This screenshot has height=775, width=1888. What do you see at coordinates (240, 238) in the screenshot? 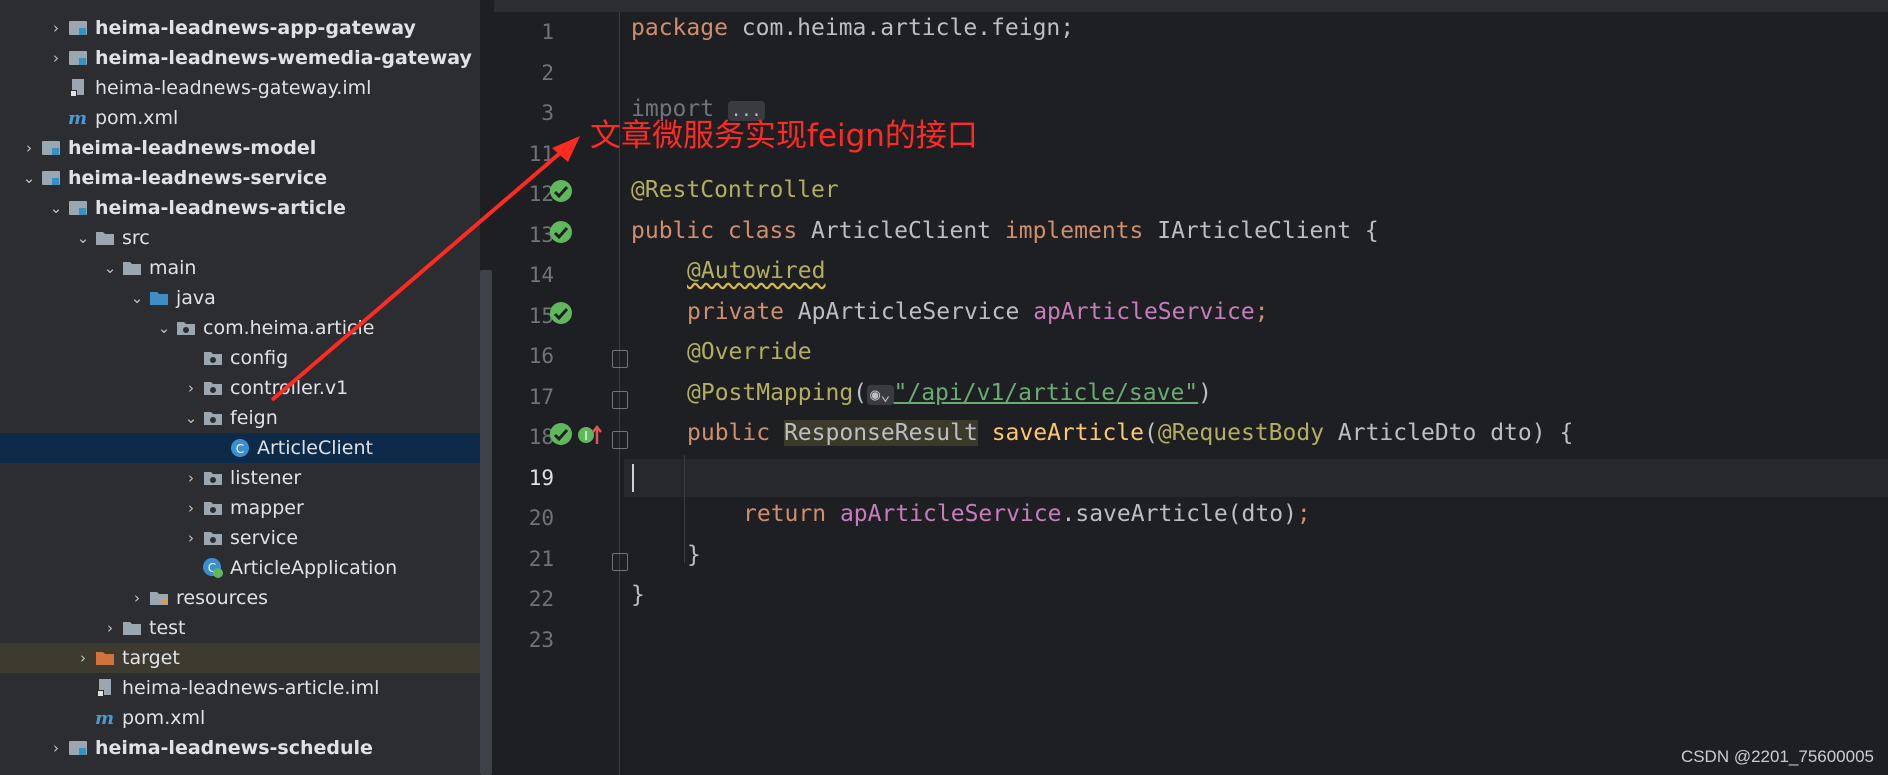
I see `tree-item: ⌄ src` at bounding box center [240, 238].